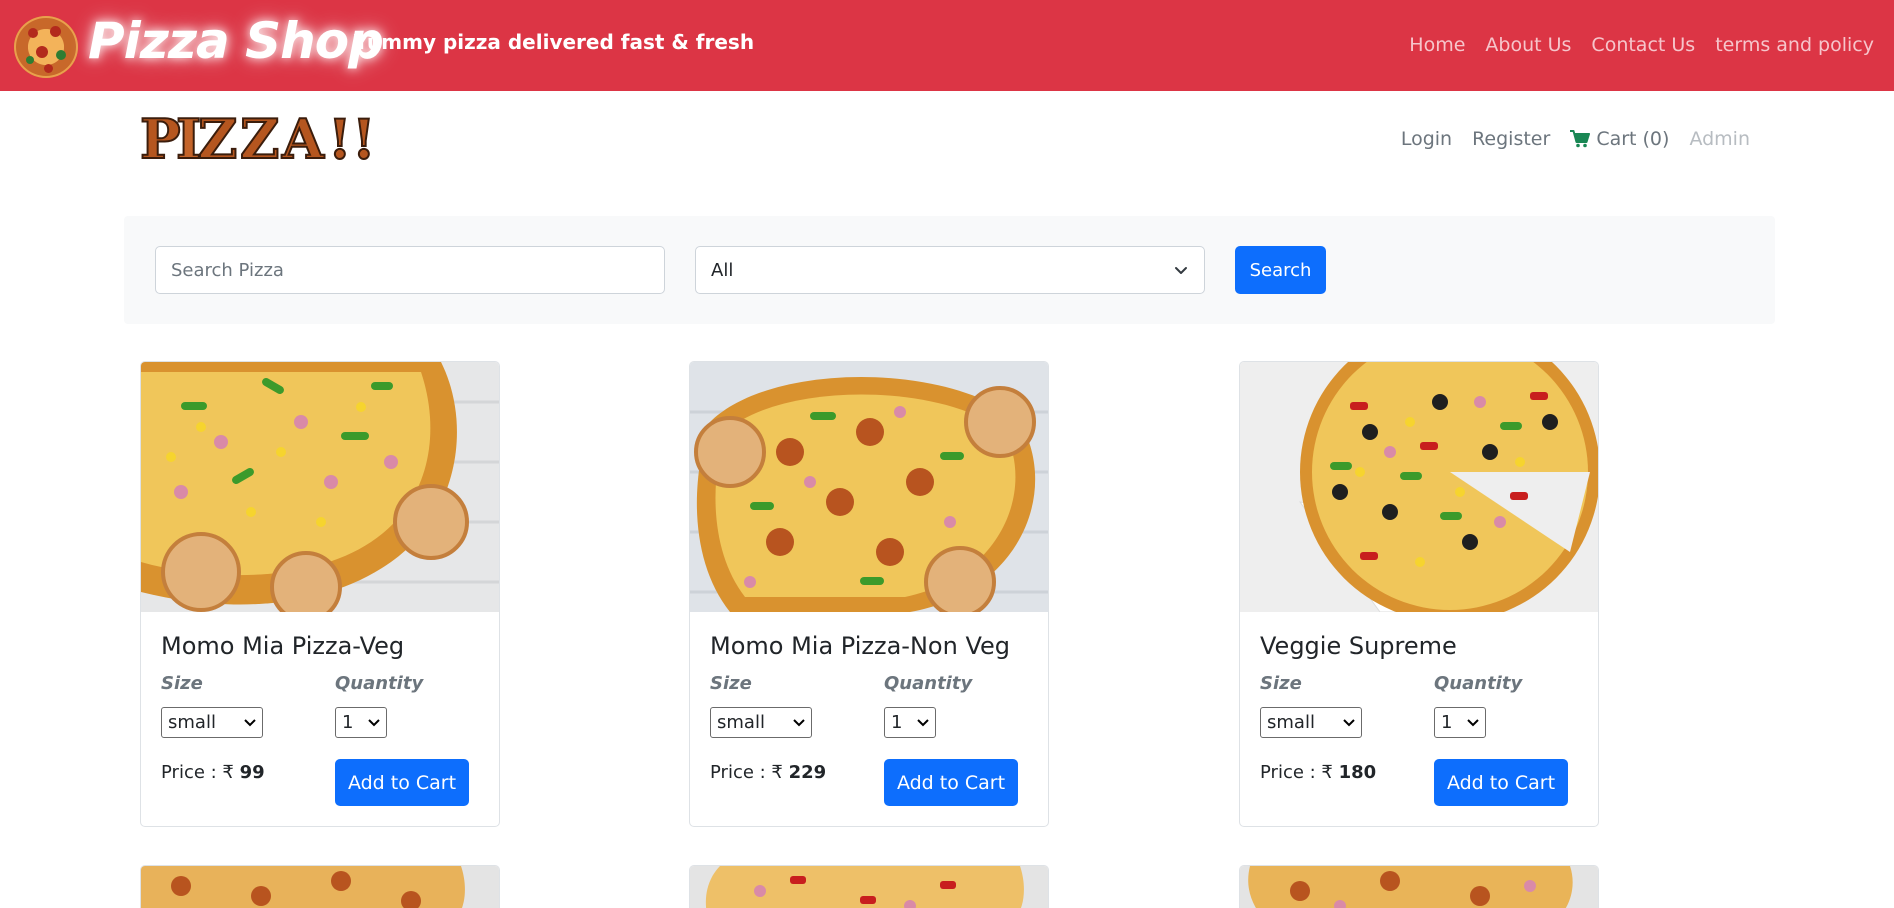 The image size is (1894, 908). What do you see at coordinates (410, 270) in the screenshot?
I see `search-input` at bounding box center [410, 270].